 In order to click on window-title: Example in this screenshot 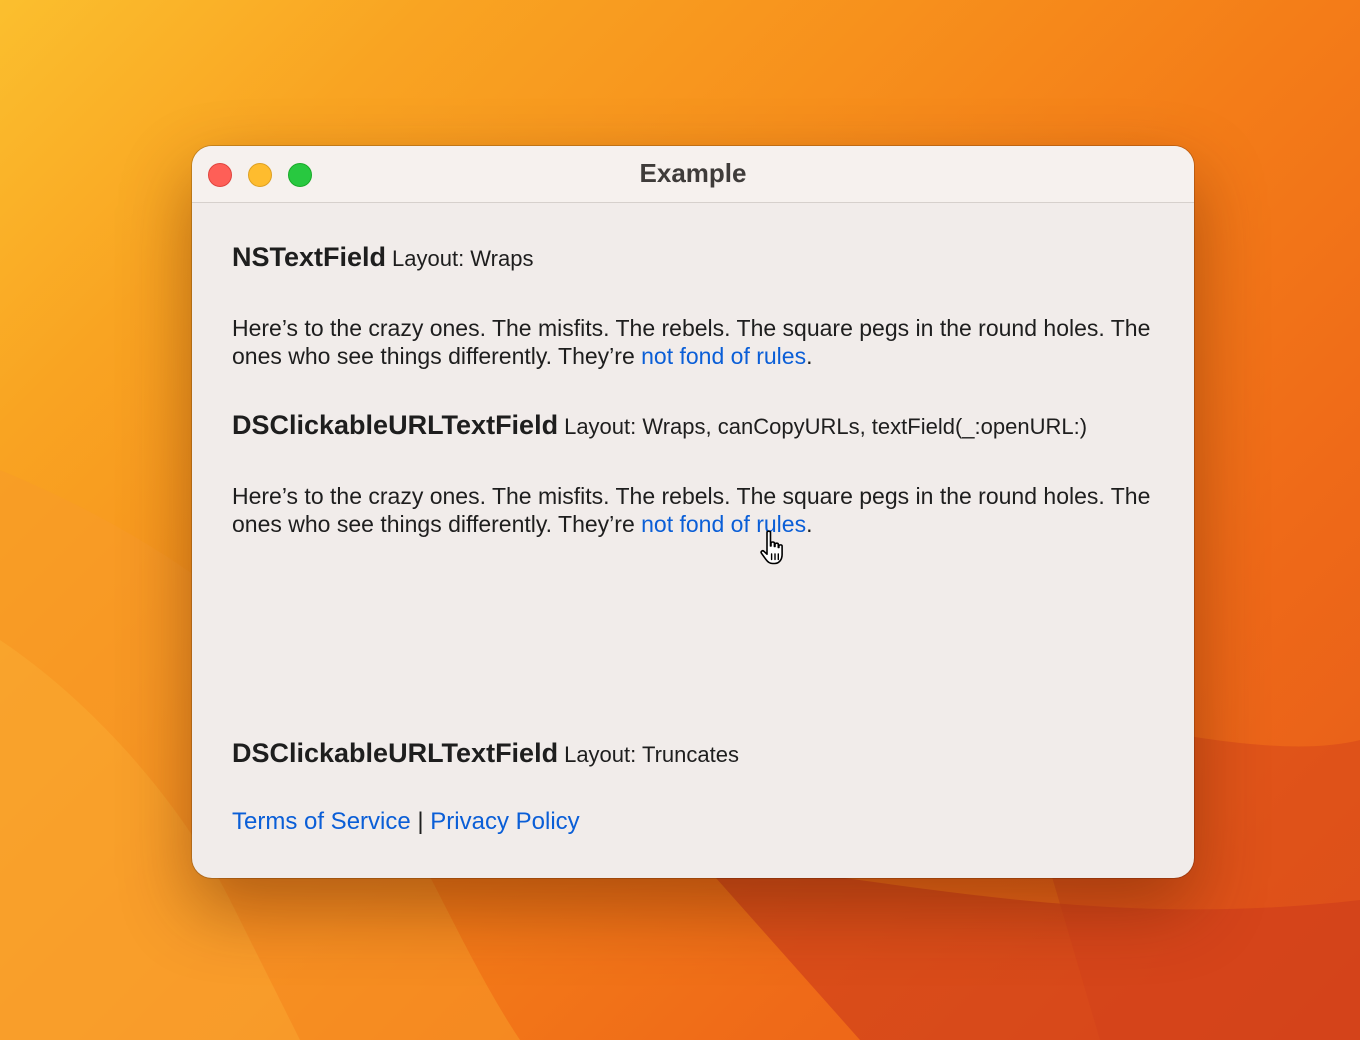, I will do `click(693, 173)`.